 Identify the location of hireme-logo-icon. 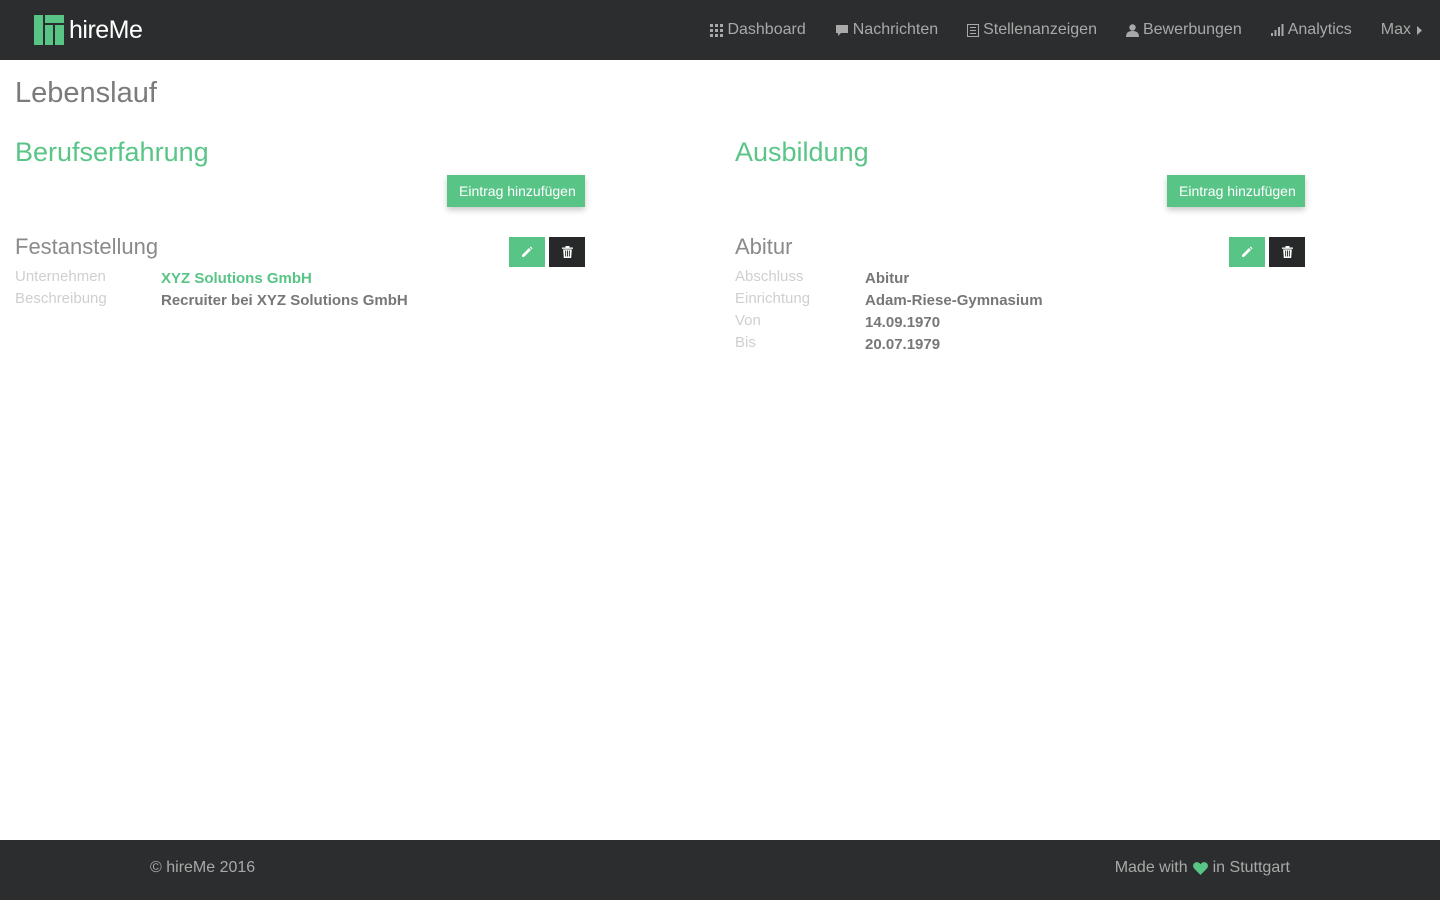
(49, 30).